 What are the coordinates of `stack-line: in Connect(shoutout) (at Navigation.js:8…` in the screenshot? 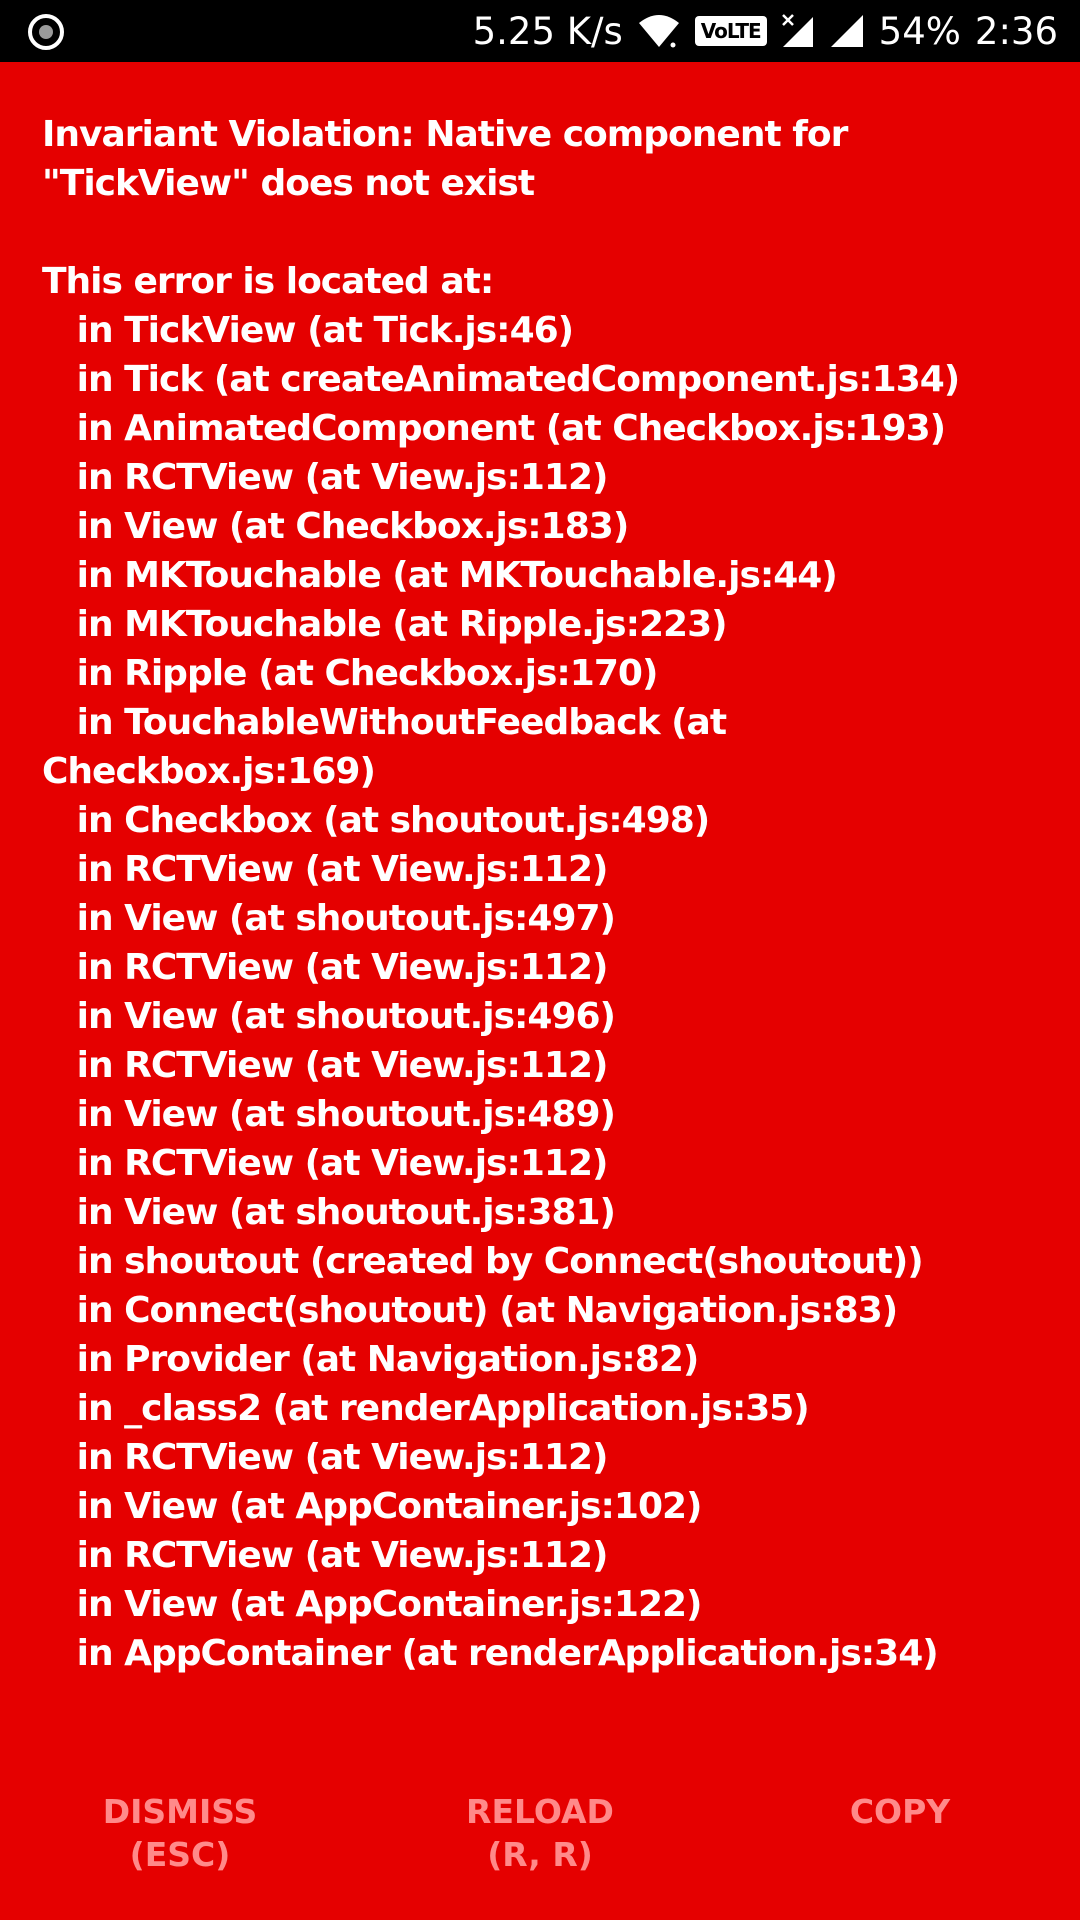 It's located at (470, 1310).